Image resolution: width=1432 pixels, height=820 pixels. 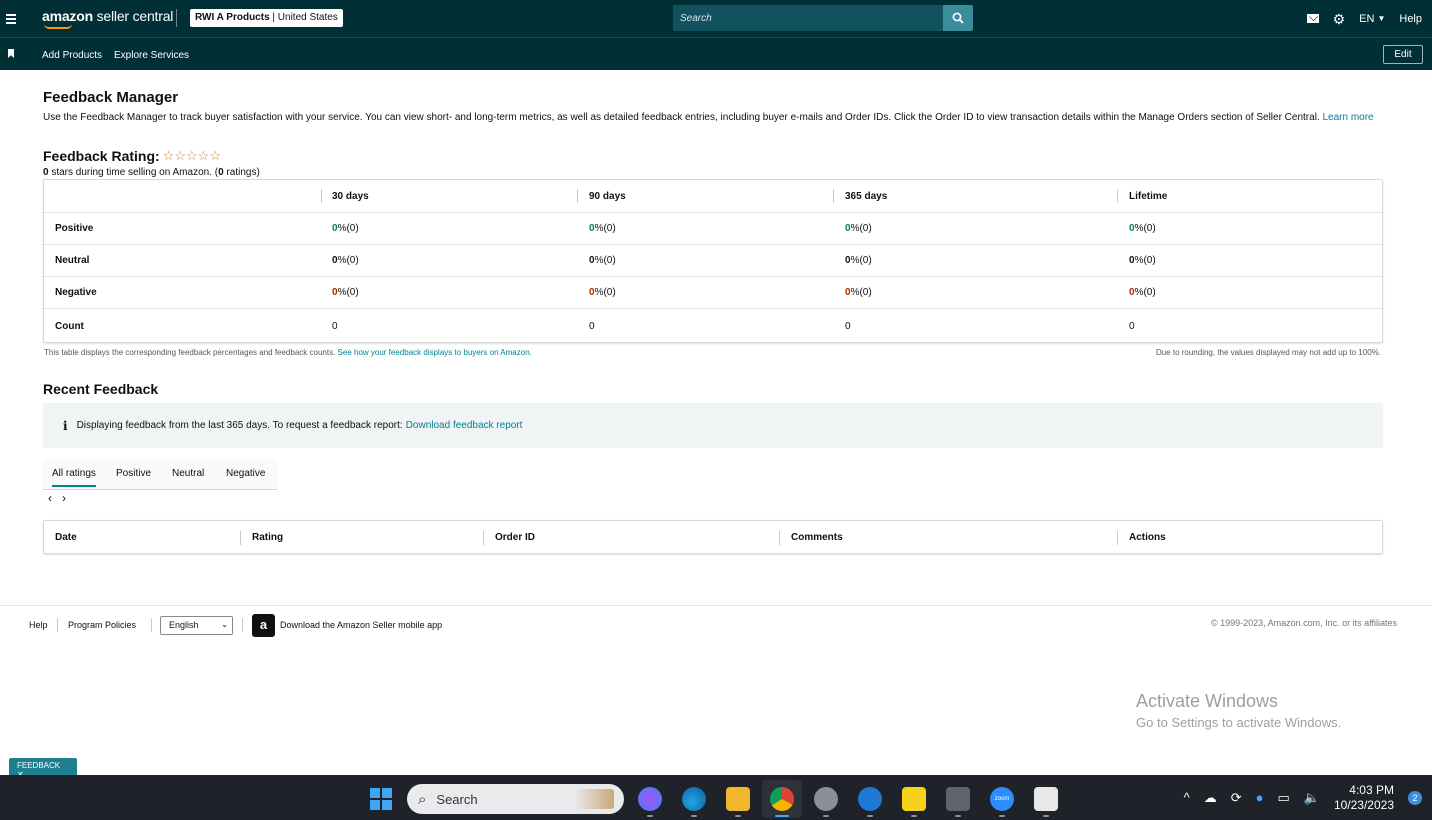 What do you see at coordinates (188, 473) in the screenshot?
I see `tab-neutral: Neutral` at bounding box center [188, 473].